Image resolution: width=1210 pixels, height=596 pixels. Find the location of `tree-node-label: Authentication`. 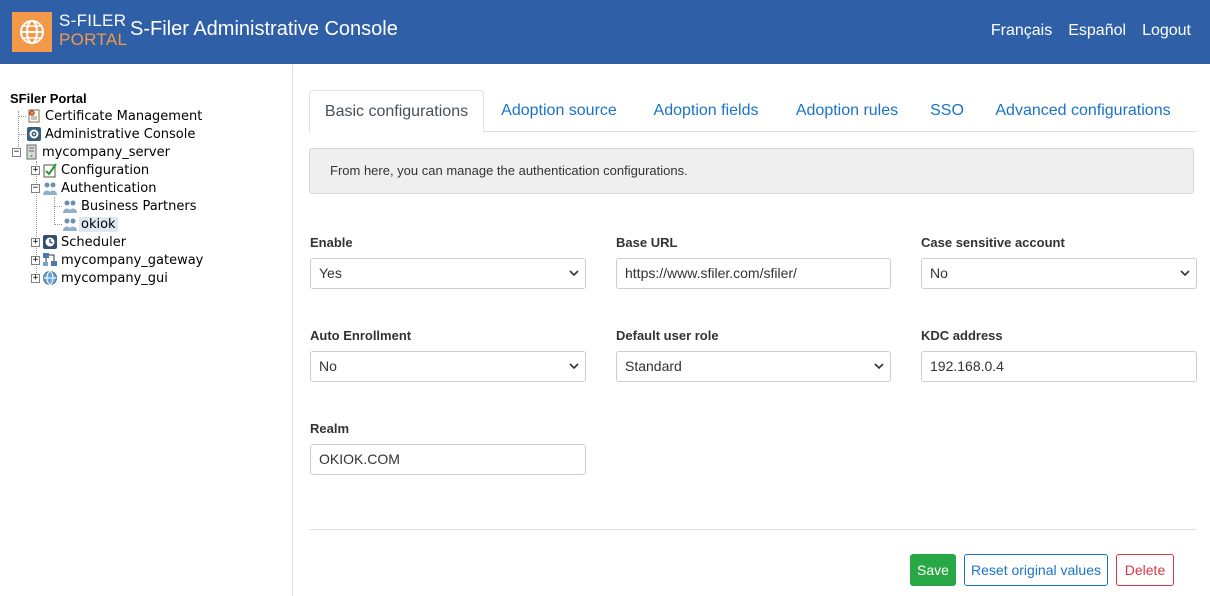

tree-node-label: Authentication is located at coordinates (109, 188).